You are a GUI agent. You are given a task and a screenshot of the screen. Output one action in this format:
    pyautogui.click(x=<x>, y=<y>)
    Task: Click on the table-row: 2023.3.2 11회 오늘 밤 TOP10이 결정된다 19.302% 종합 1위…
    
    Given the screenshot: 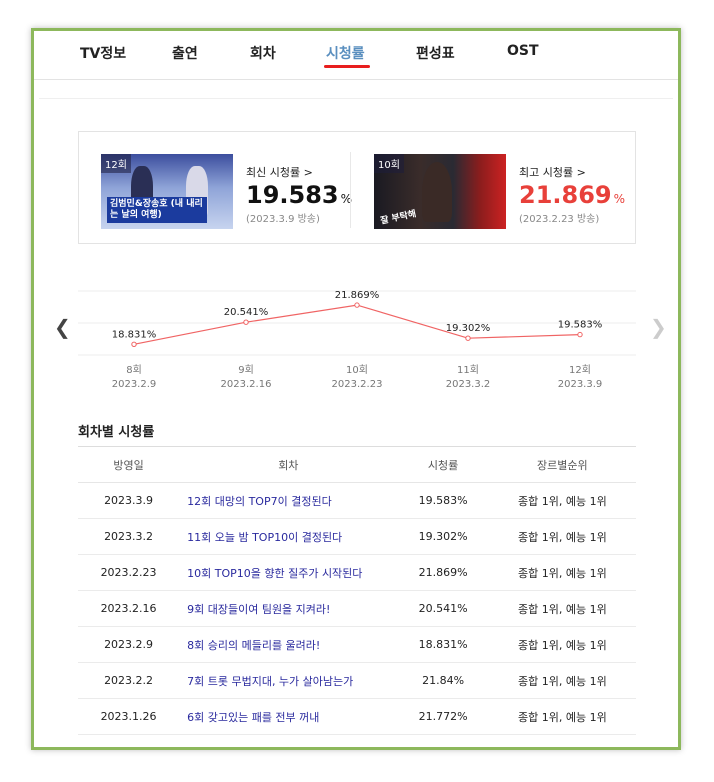 What is the action you would take?
    pyautogui.click(x=357, y=536)
    